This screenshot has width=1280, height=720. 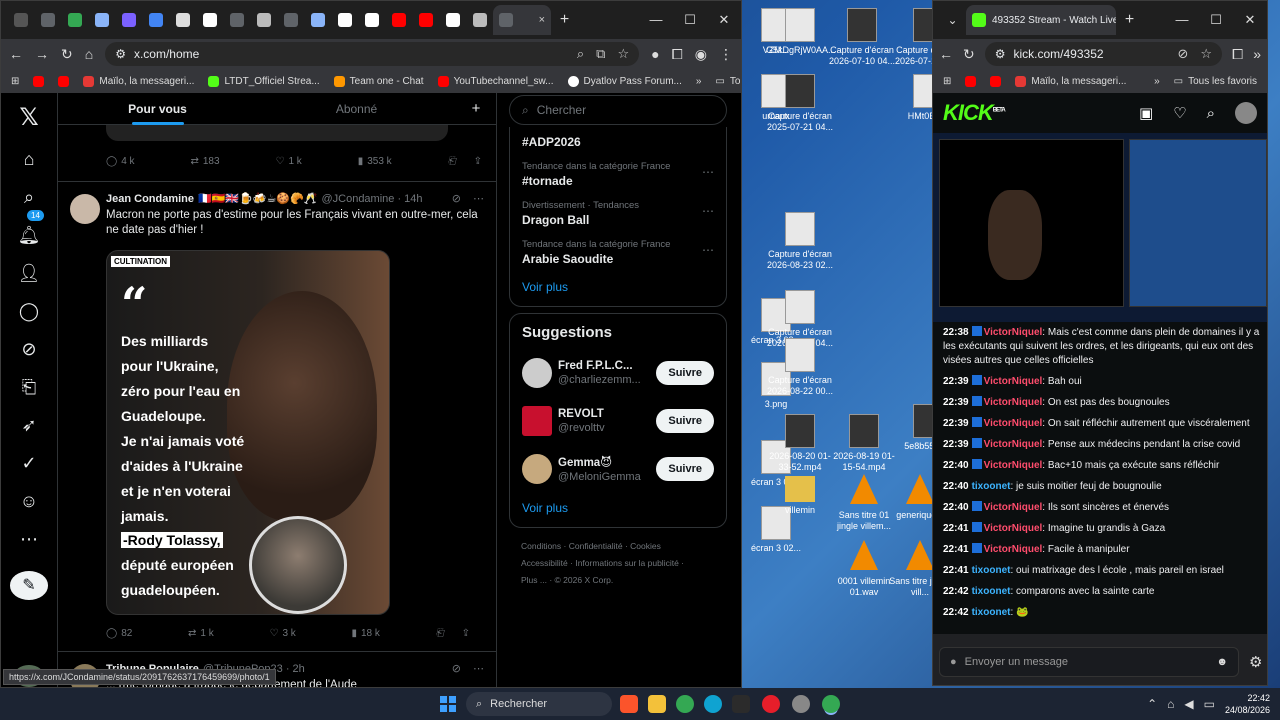 I want to click on bookmarks-icon: ⎗, so click(x=29, y=387).